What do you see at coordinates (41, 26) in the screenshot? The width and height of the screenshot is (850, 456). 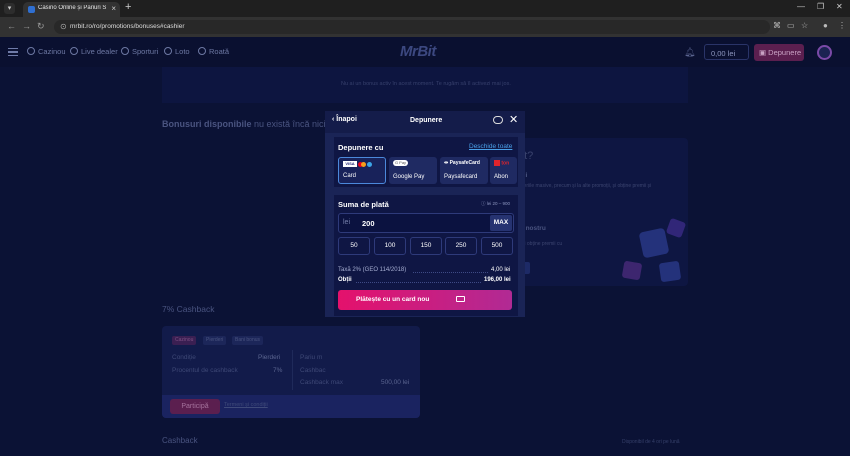 I see `reload-icon: ↻` at bounding box center [41, 26].